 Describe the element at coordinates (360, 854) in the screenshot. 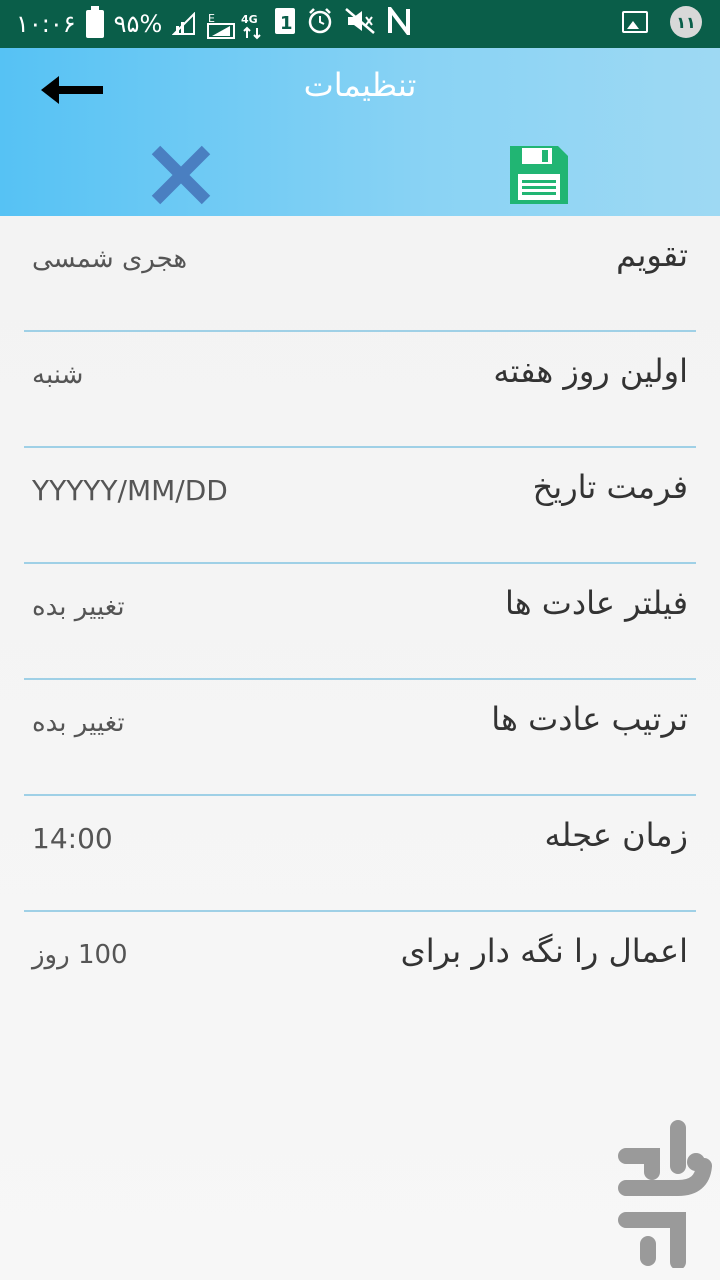

I see `setting-rush-time: زمان عجله 14:00` at that location.